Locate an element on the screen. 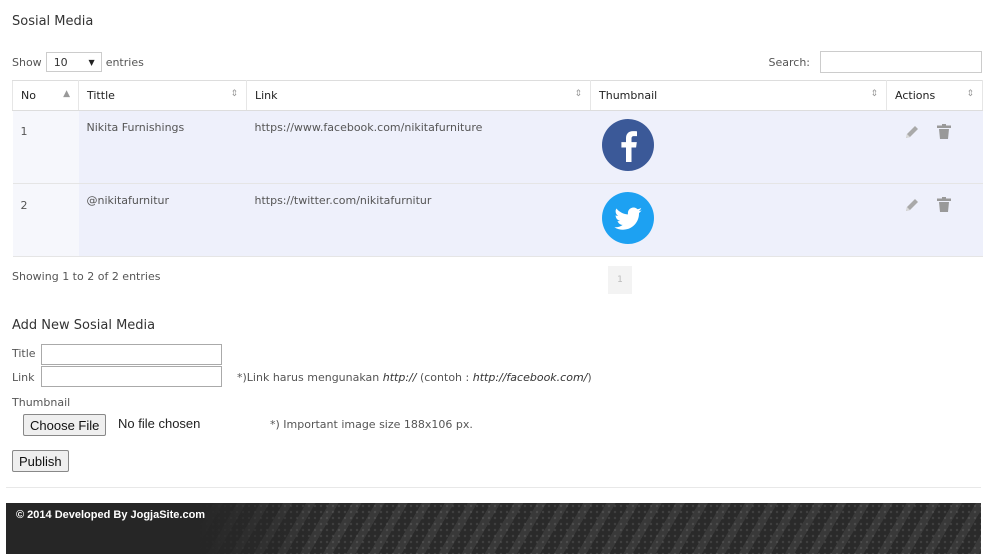 The image size is (987, 554). no-file-text: No file chosen is located at coordinates (159, 423).